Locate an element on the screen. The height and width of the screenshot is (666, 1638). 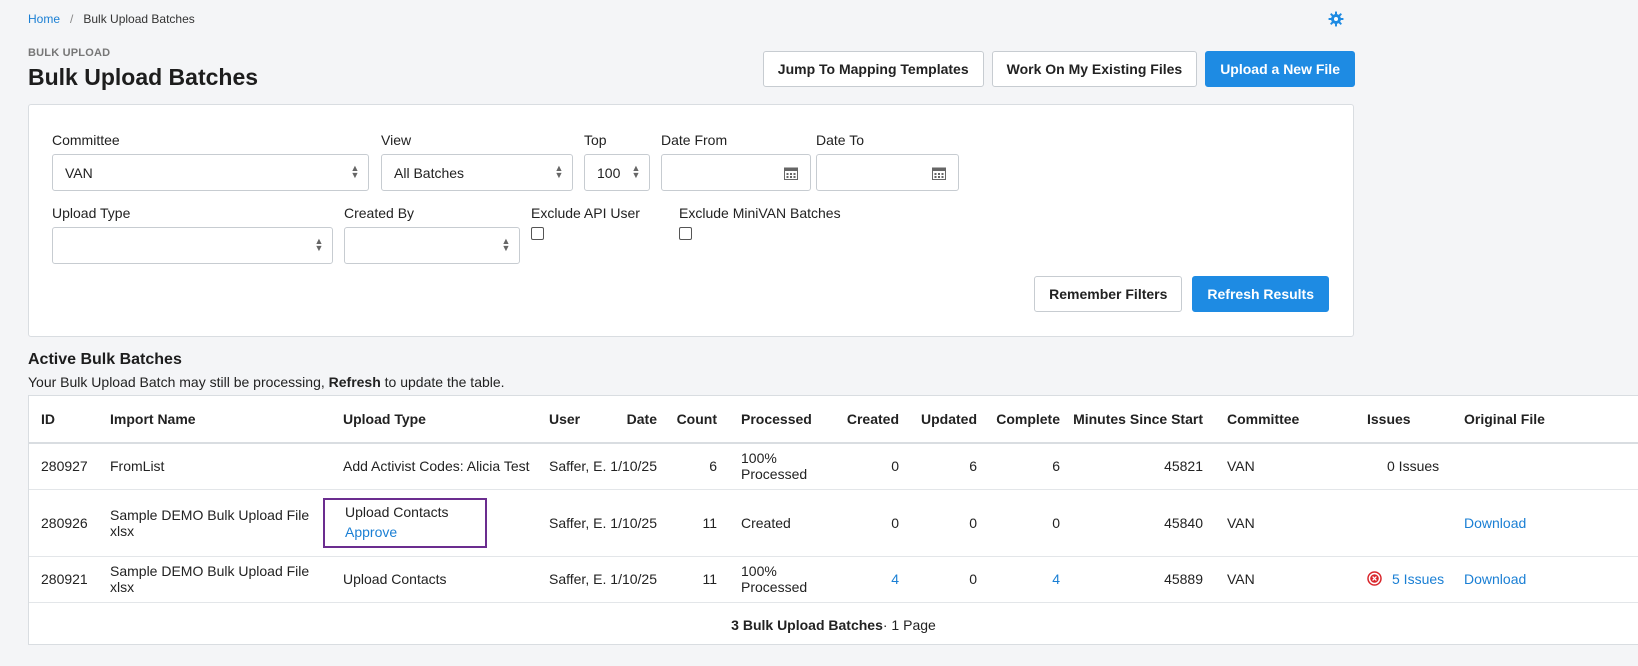
cell-id: 280927 is located at coordinates (63, 466).